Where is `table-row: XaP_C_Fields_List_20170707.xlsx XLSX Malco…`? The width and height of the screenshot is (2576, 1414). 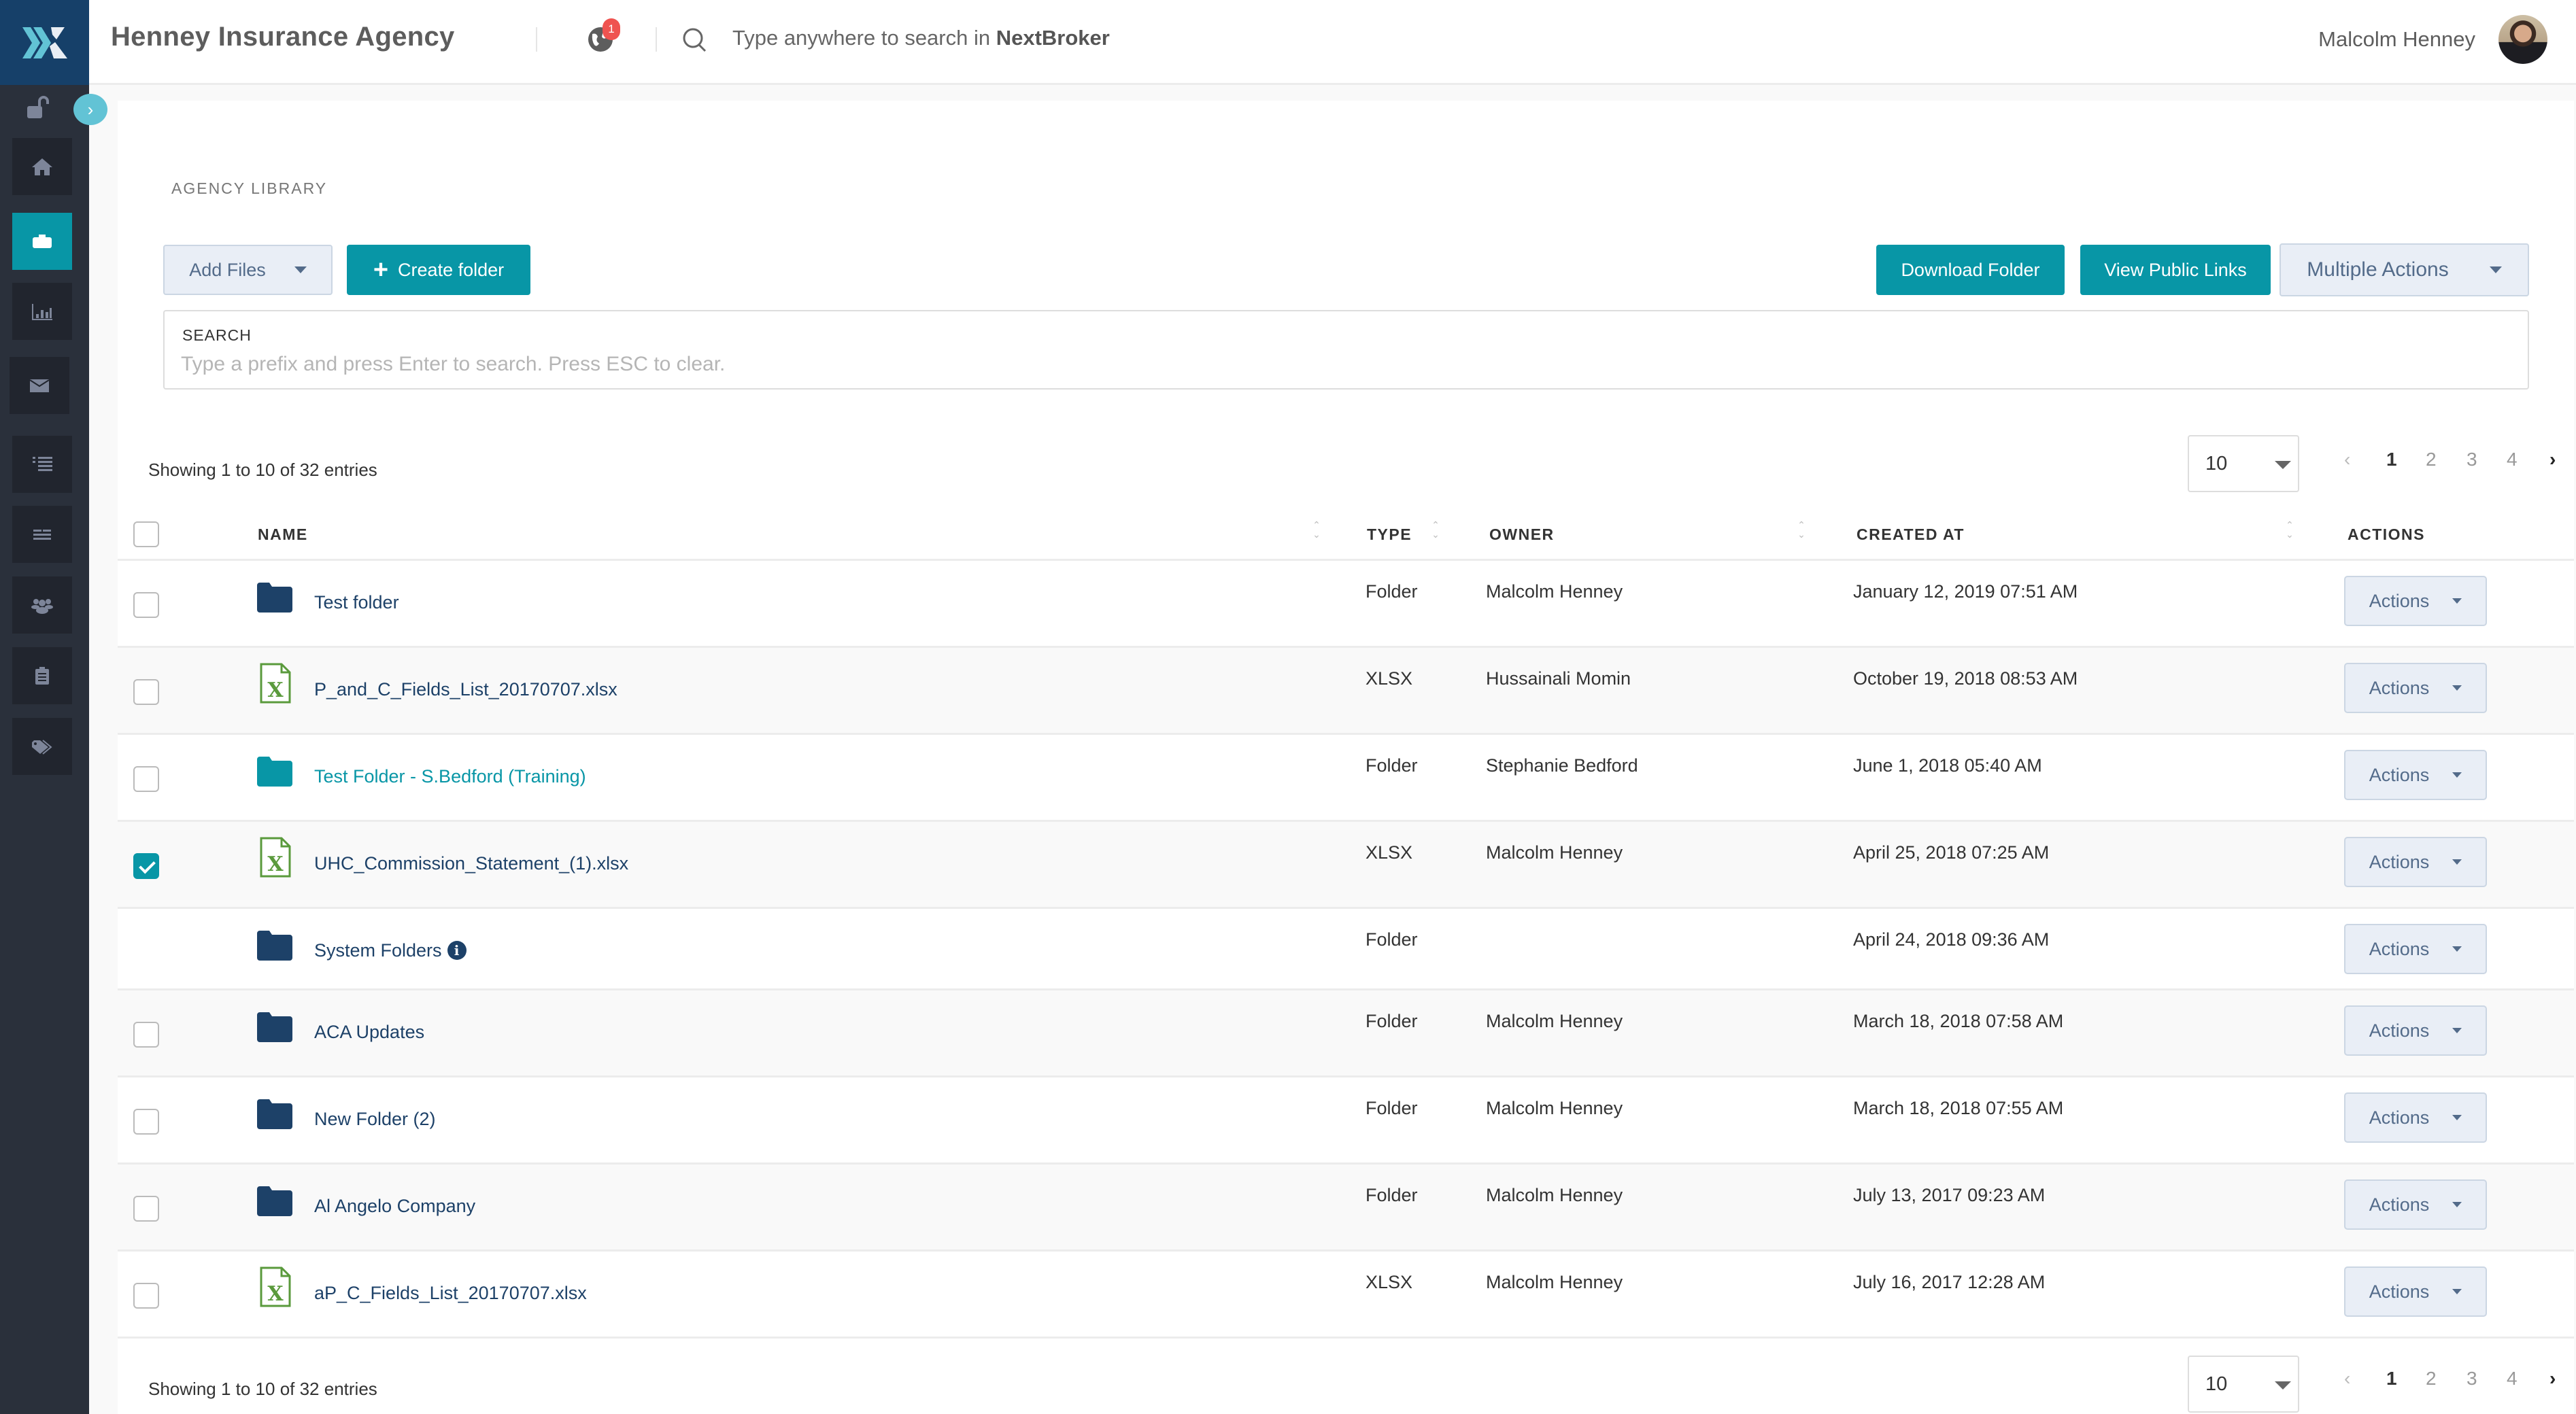
table-row: XaP_C_Fields_List_20170707.xlsx XLSX Malco… is located at coordinates (1346, 1295).